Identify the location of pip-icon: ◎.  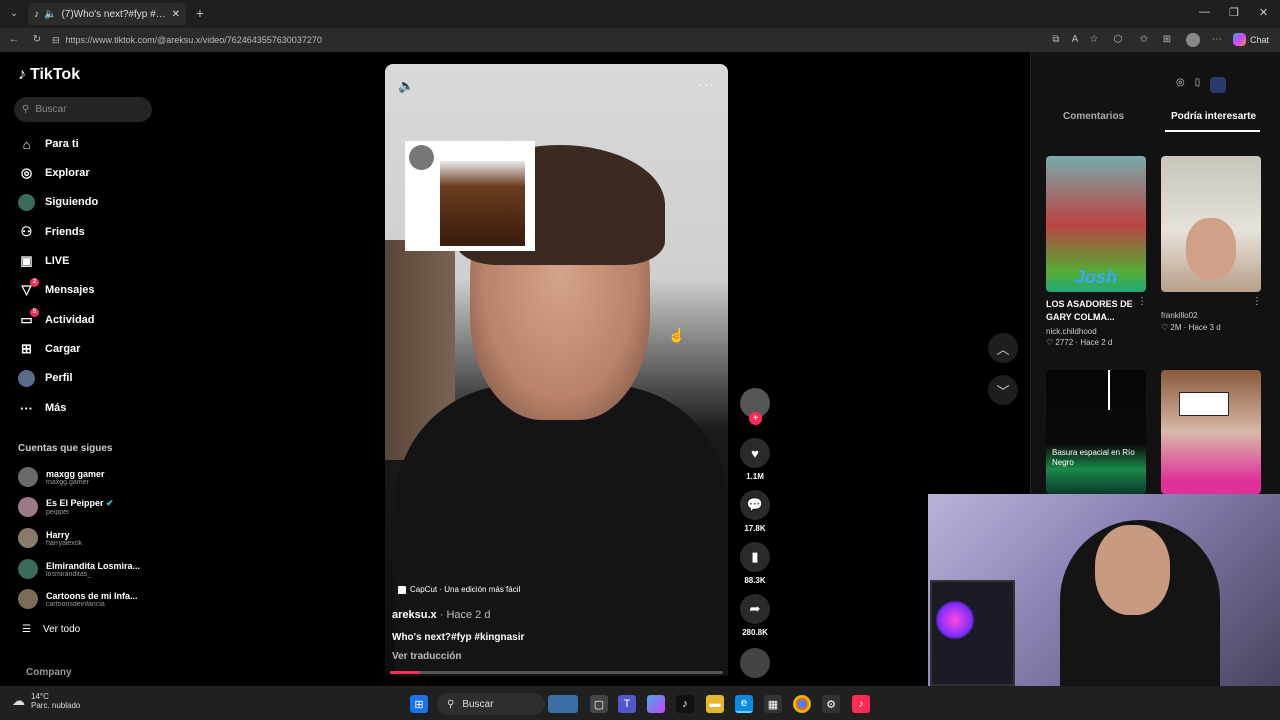
(1180, 85).